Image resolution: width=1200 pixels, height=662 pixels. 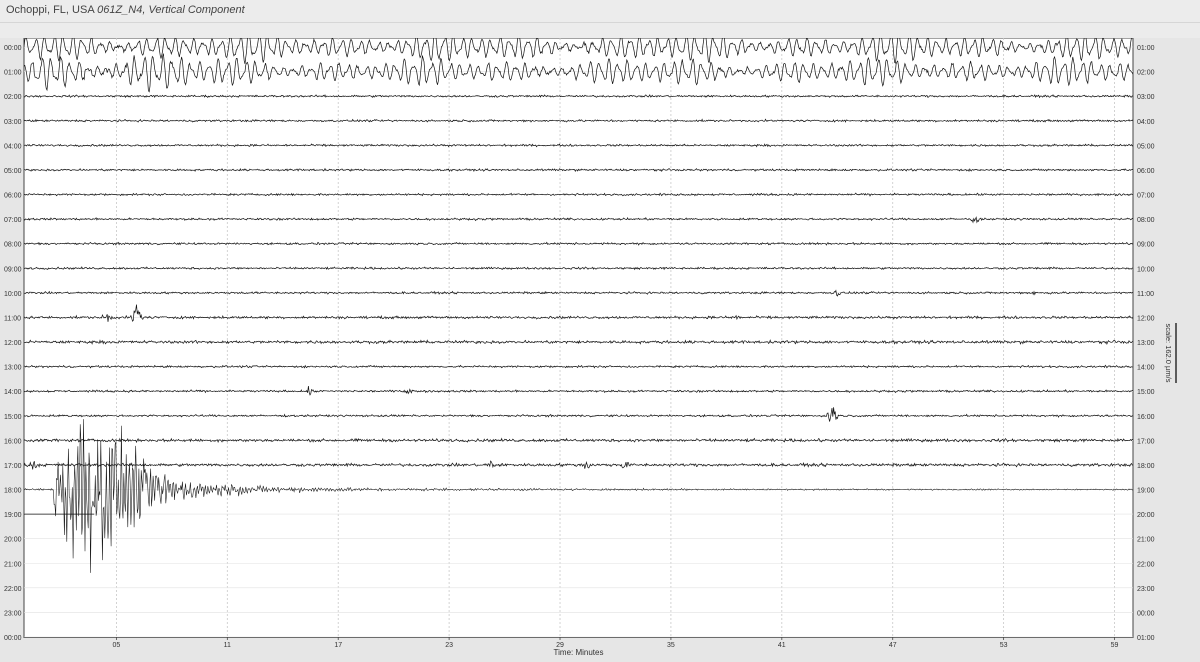 What do you see at coordinates (1146, 97) in the screenshot?
I see `right-time-label: 03:00` at bounding box center [1146, 97].